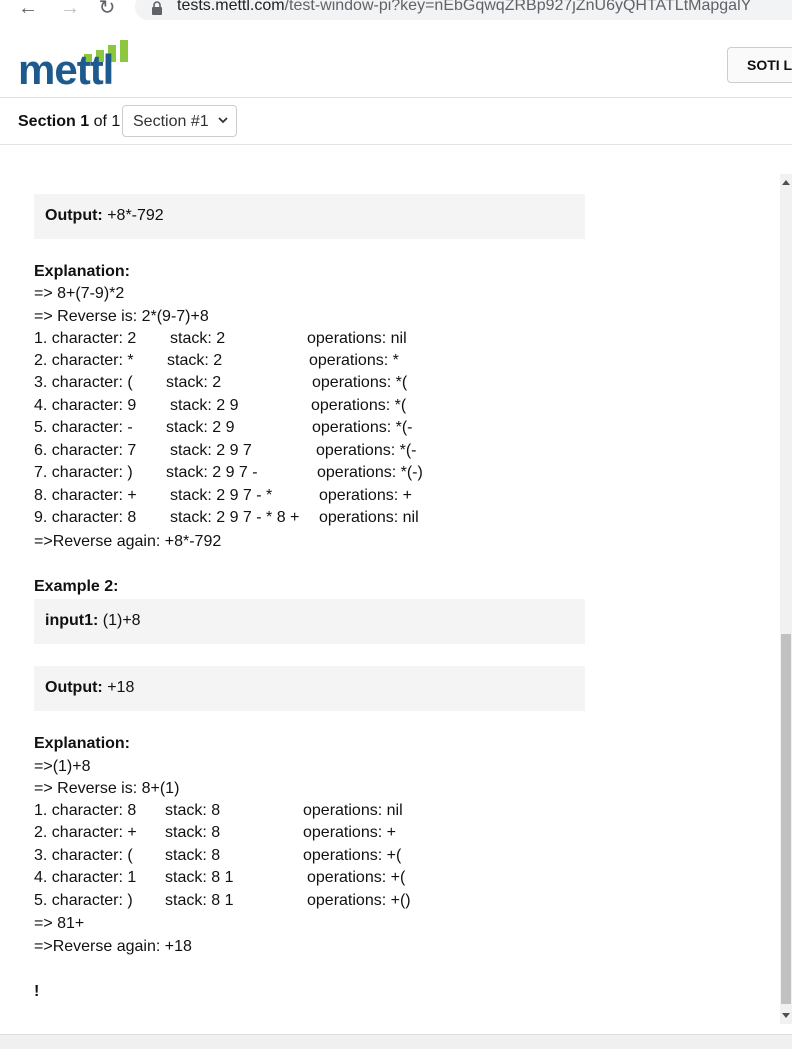 This screenshot has width=792, height=1049. What do you see at coordinates (171, 121) in the screenshot?
I see `section-select-value: Section #1` at bounding box center [171, 121].